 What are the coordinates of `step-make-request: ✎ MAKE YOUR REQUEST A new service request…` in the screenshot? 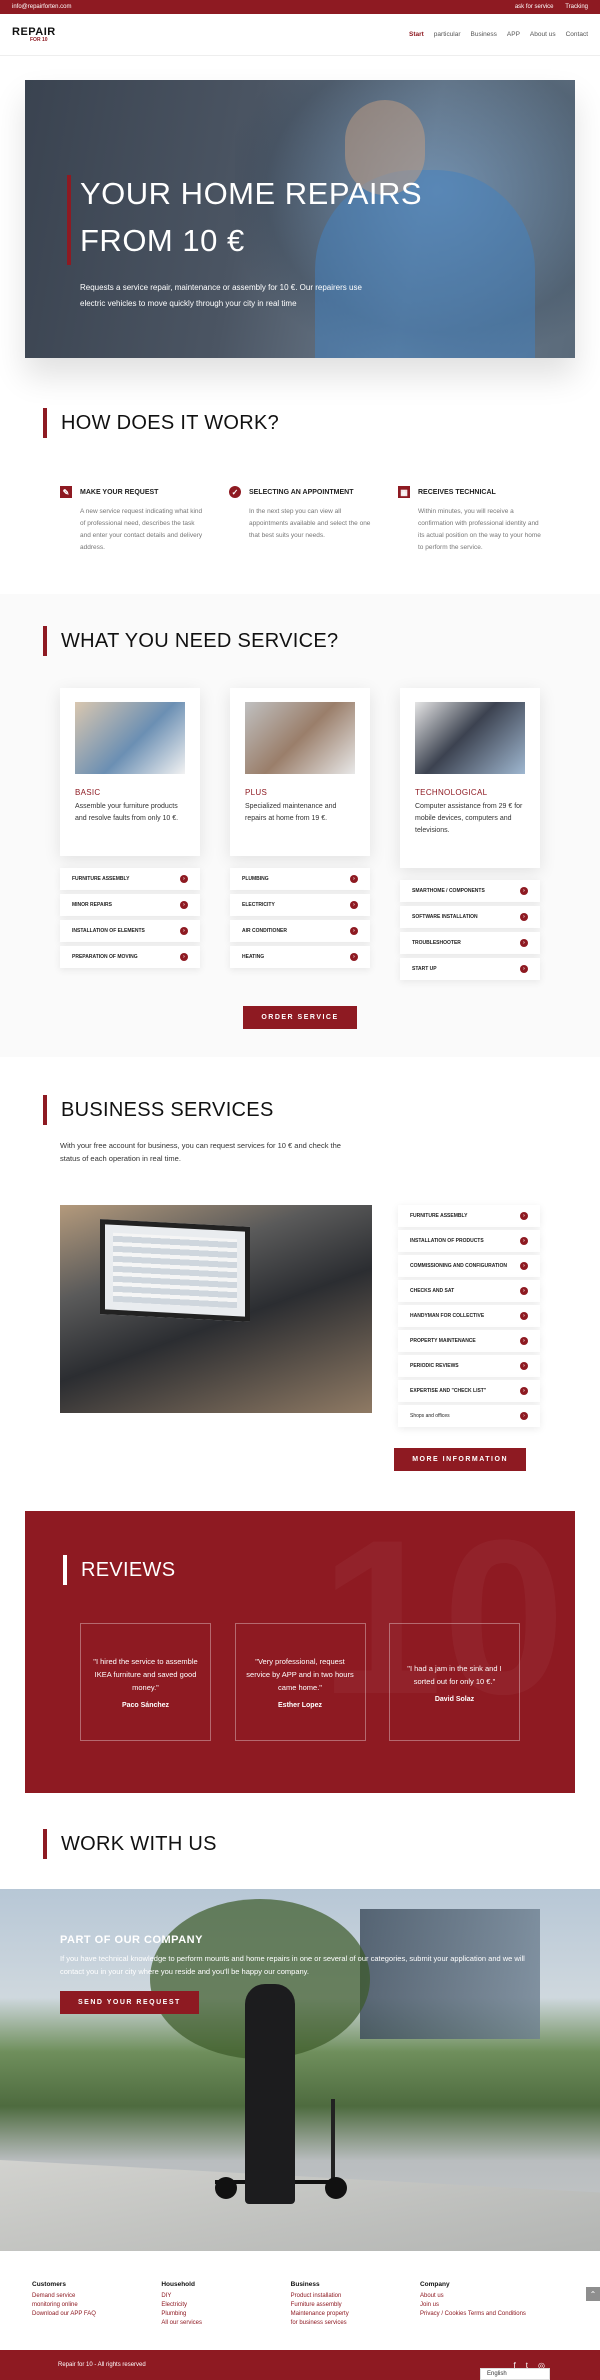 It's located at (131, 520).